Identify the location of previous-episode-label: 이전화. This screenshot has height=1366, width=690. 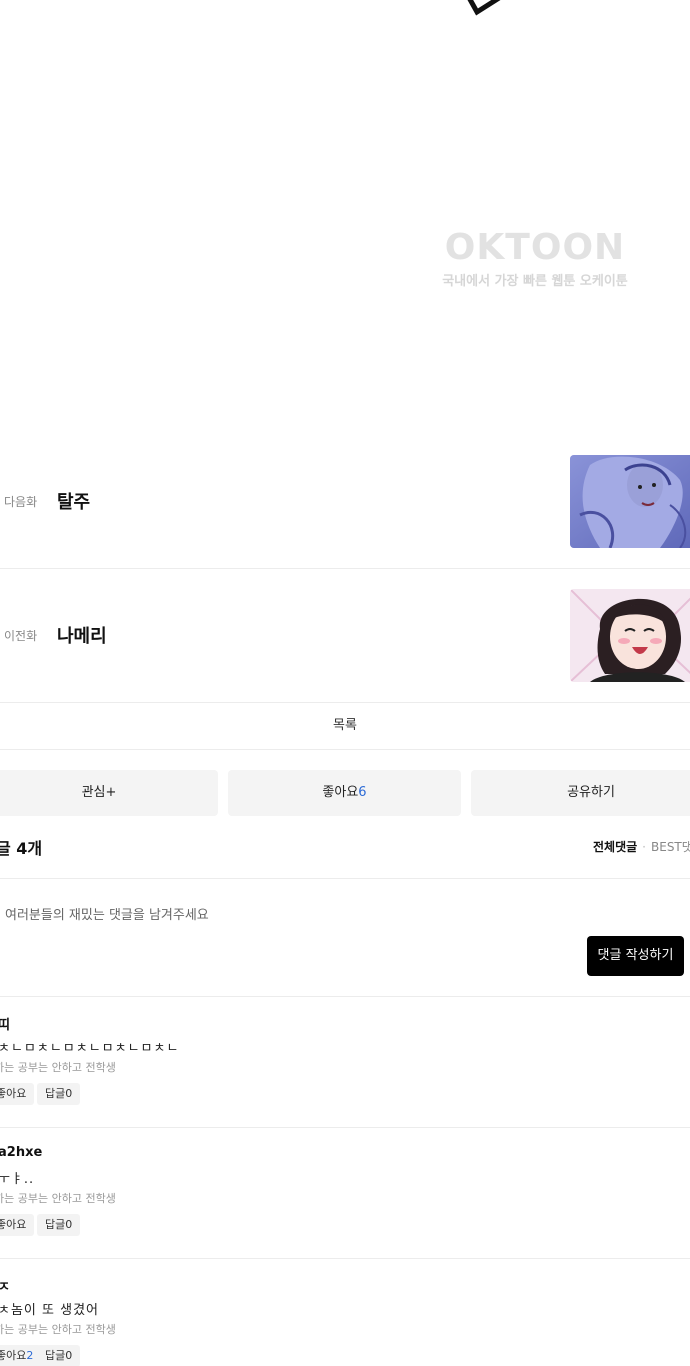
(21, 636).